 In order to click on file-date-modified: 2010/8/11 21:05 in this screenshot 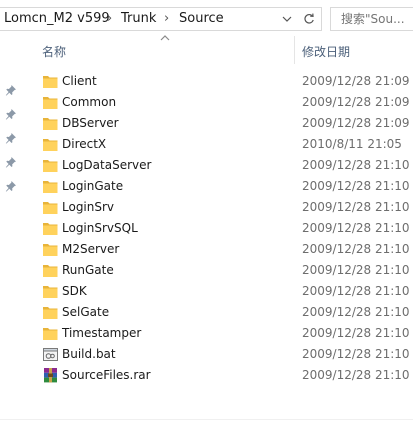, I will do `click(352, 144)`.